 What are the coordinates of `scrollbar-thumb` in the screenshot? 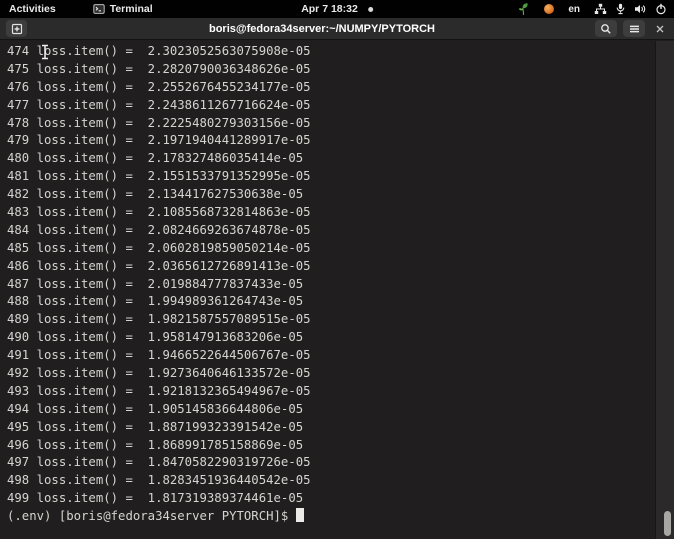 It's located at (667, 523).